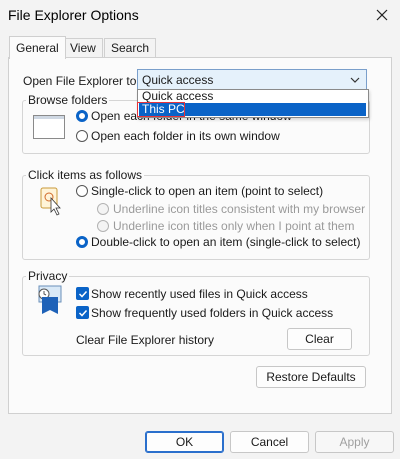  I want to click on radio-single-click, so click(82, 191).